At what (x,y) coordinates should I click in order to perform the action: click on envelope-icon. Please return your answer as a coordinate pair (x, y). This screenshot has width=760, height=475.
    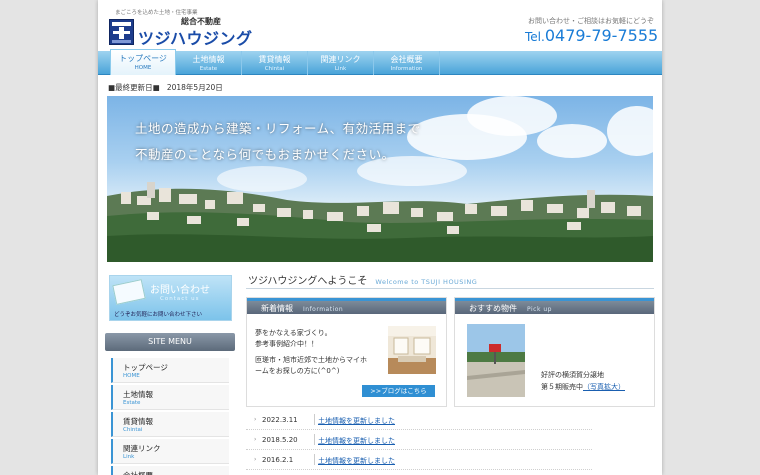
    Looking at the image, I should click on (129, 292).